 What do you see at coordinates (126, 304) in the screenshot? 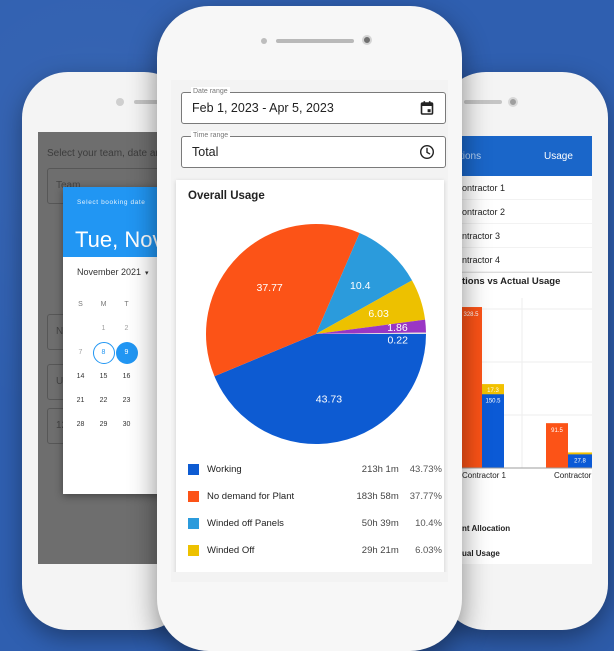
I see `weekday-label: T` at bounding box center [126, 304].